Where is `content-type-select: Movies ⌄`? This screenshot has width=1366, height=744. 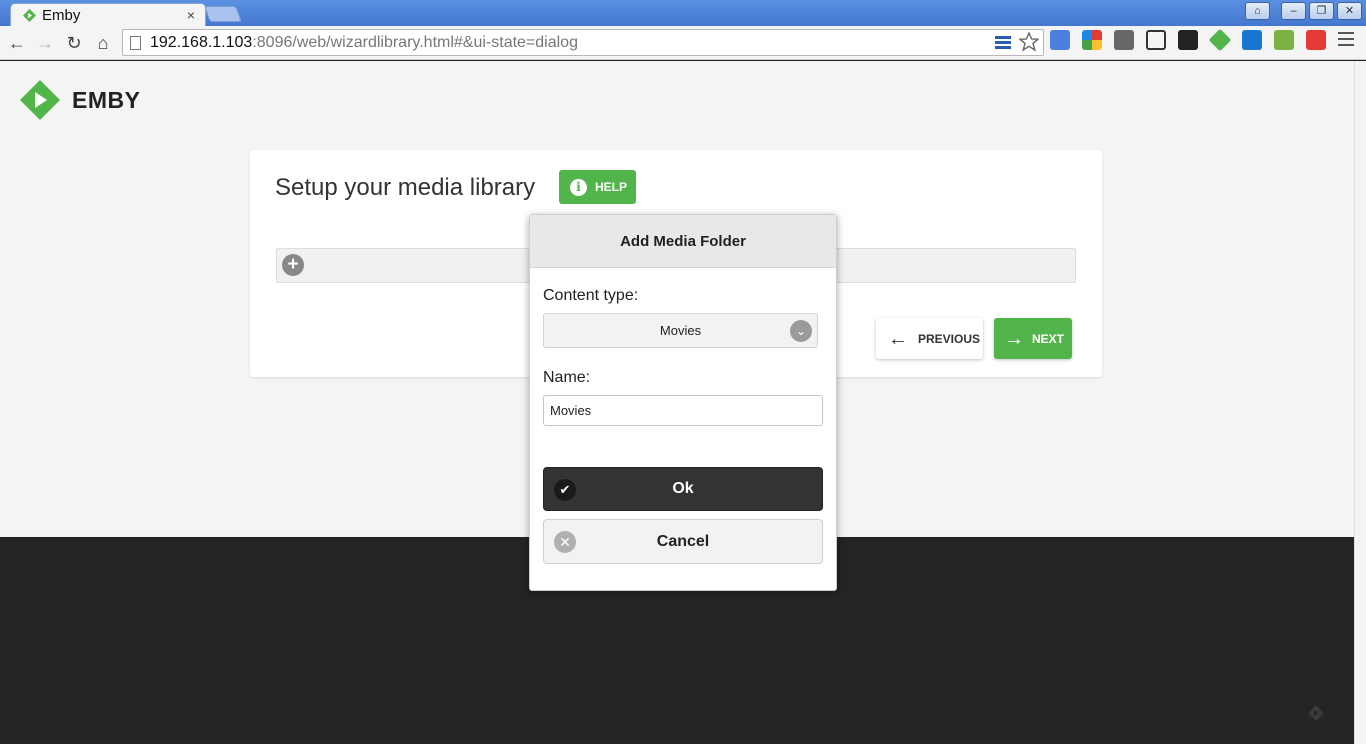
content-type-select: Movies ⌄ is located at coordinates (680, 330).